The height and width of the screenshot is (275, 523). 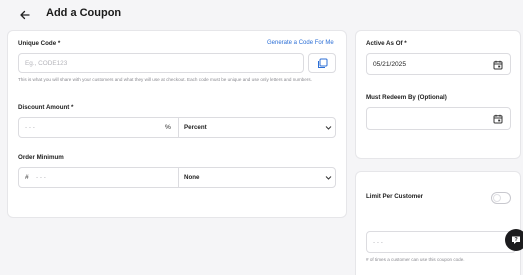 What do you see at coordinates (39, 43) in the screenshot?
I see `unique-code-label: Unique Code *` at bounding box center [39, 43].